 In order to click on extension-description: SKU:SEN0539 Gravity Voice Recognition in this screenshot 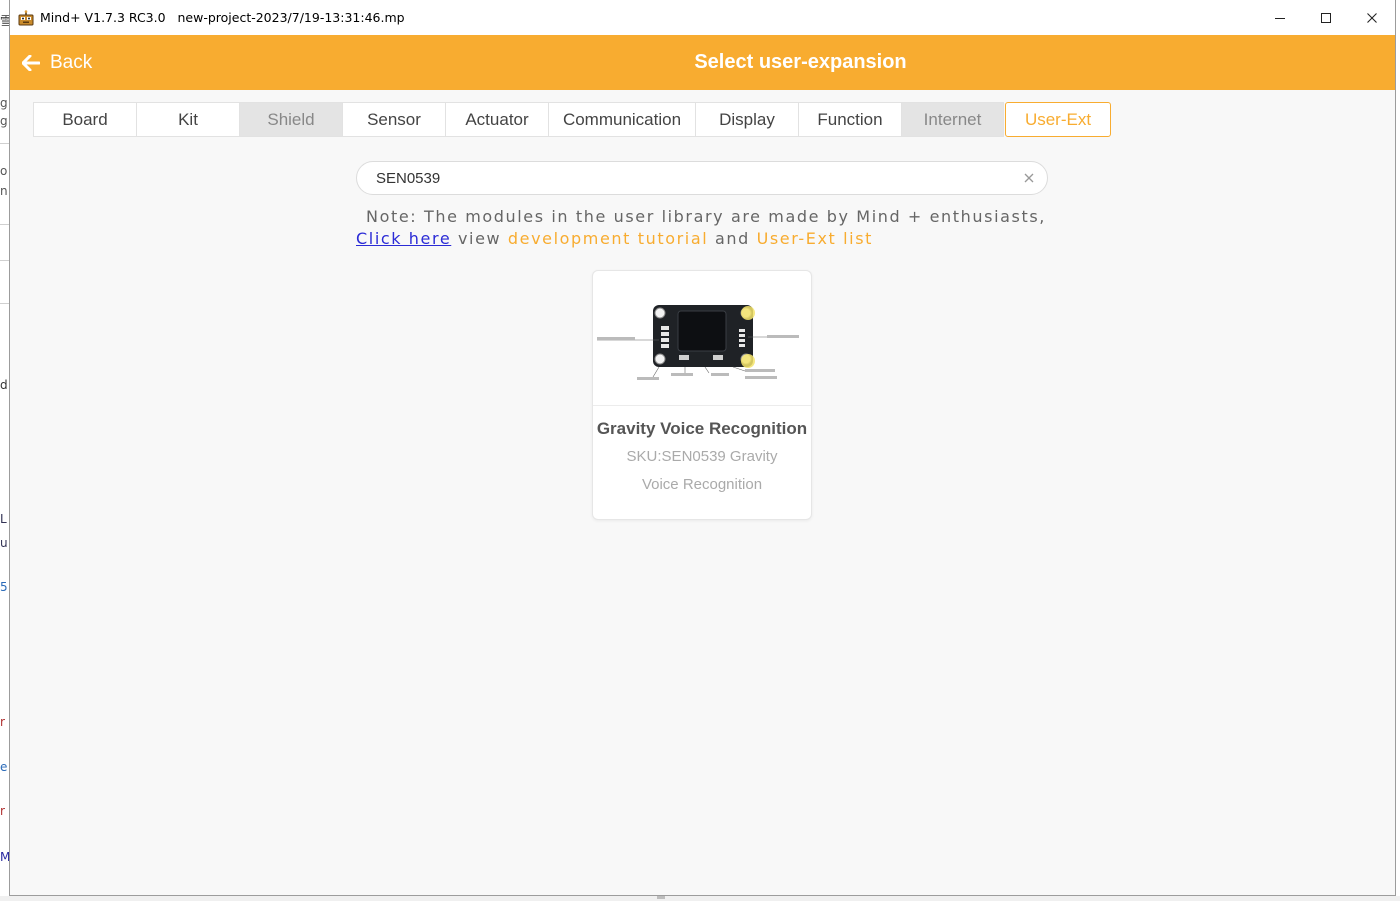, I will do `click(702, 470)`.